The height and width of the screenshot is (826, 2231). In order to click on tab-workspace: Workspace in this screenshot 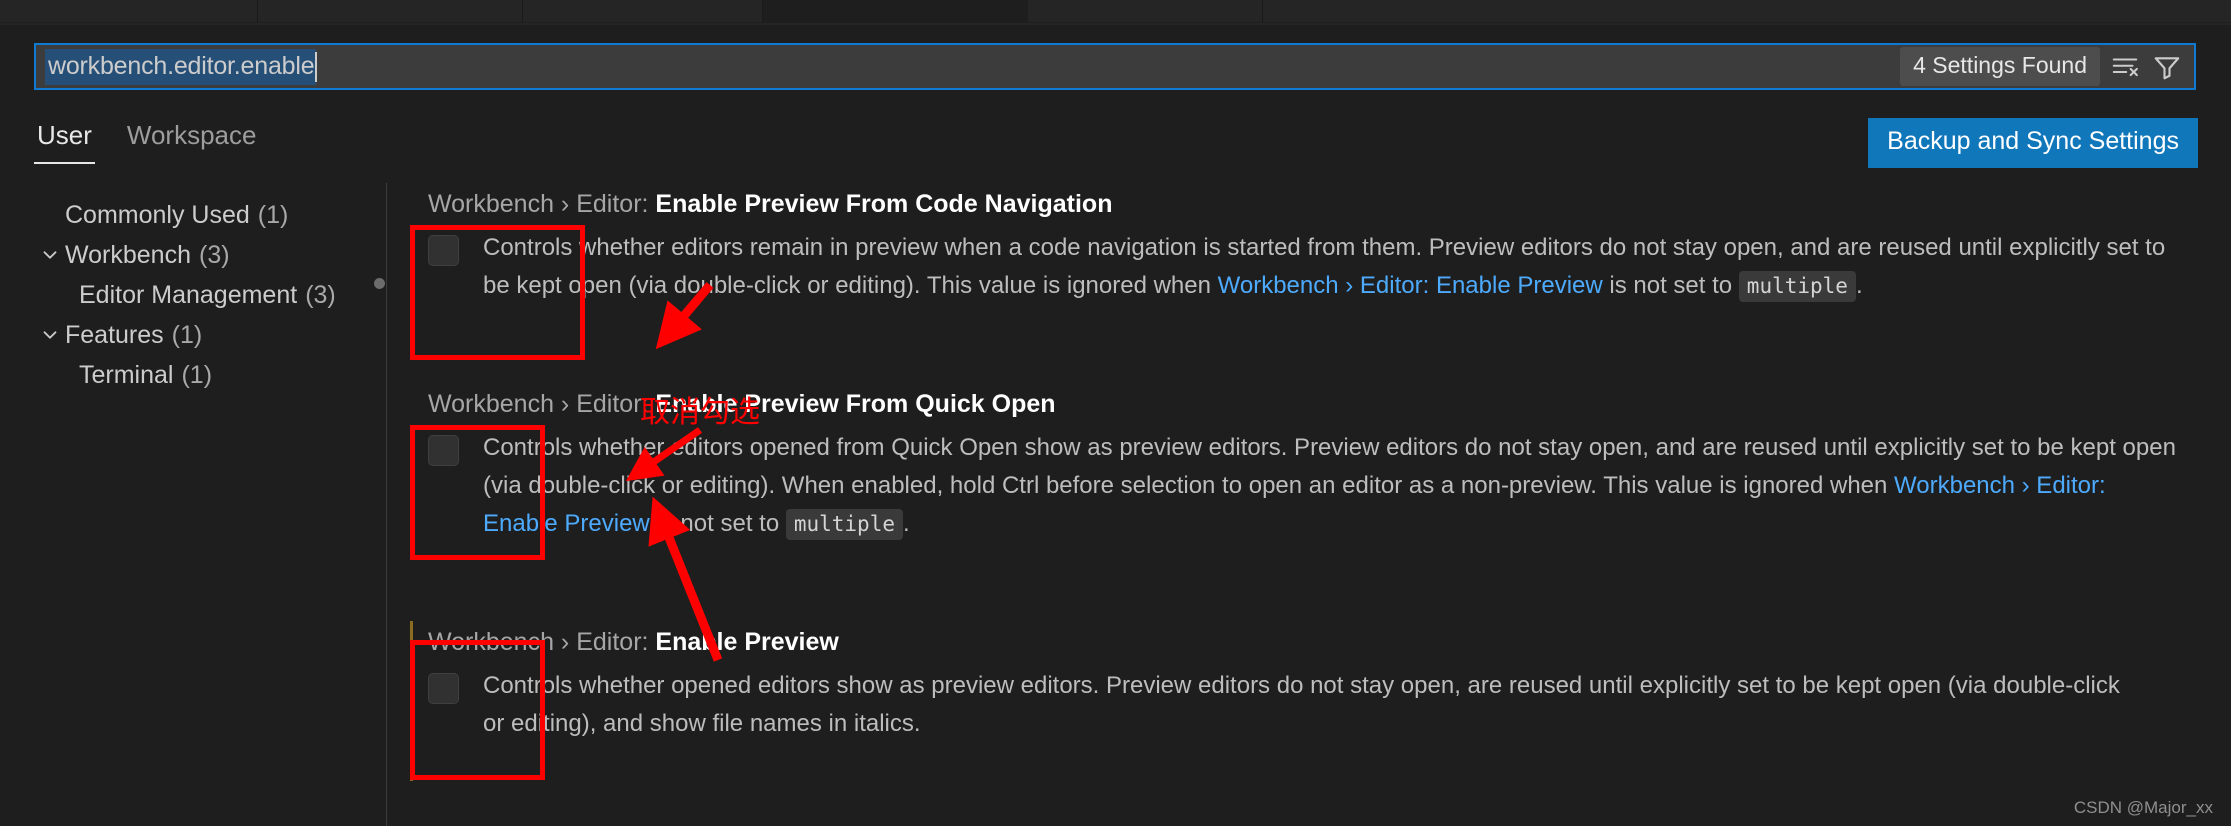, I will do `click(192, 141)`.